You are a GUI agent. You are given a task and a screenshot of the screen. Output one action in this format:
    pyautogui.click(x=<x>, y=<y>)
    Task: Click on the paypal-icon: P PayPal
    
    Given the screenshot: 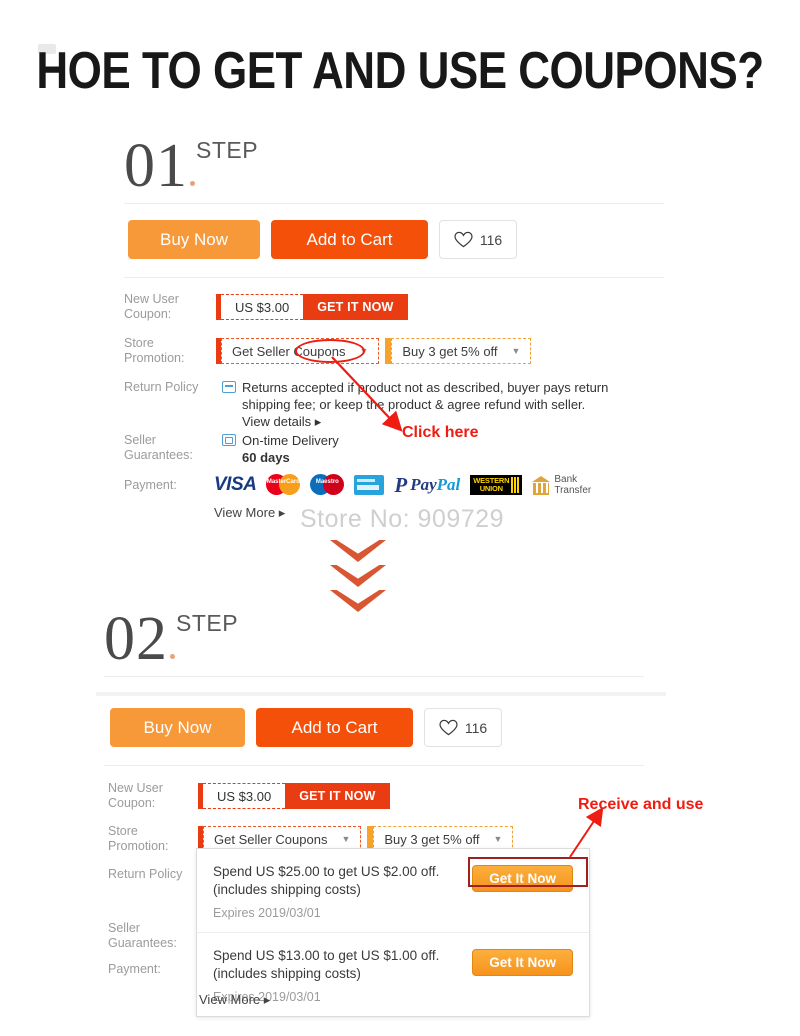 What is the action you would take?
    pyautogui.click(x=427, y=484)
    